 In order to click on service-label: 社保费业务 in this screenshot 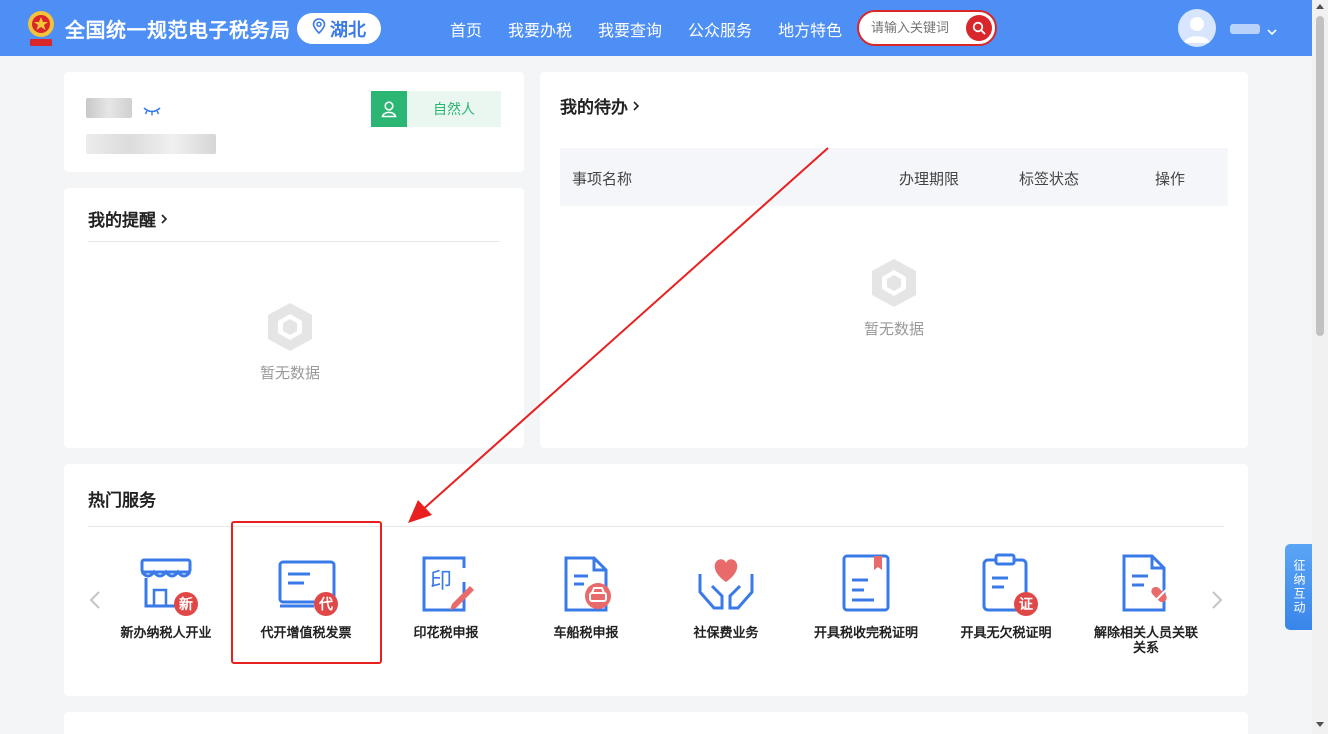, I will do `click(726, 633)`.